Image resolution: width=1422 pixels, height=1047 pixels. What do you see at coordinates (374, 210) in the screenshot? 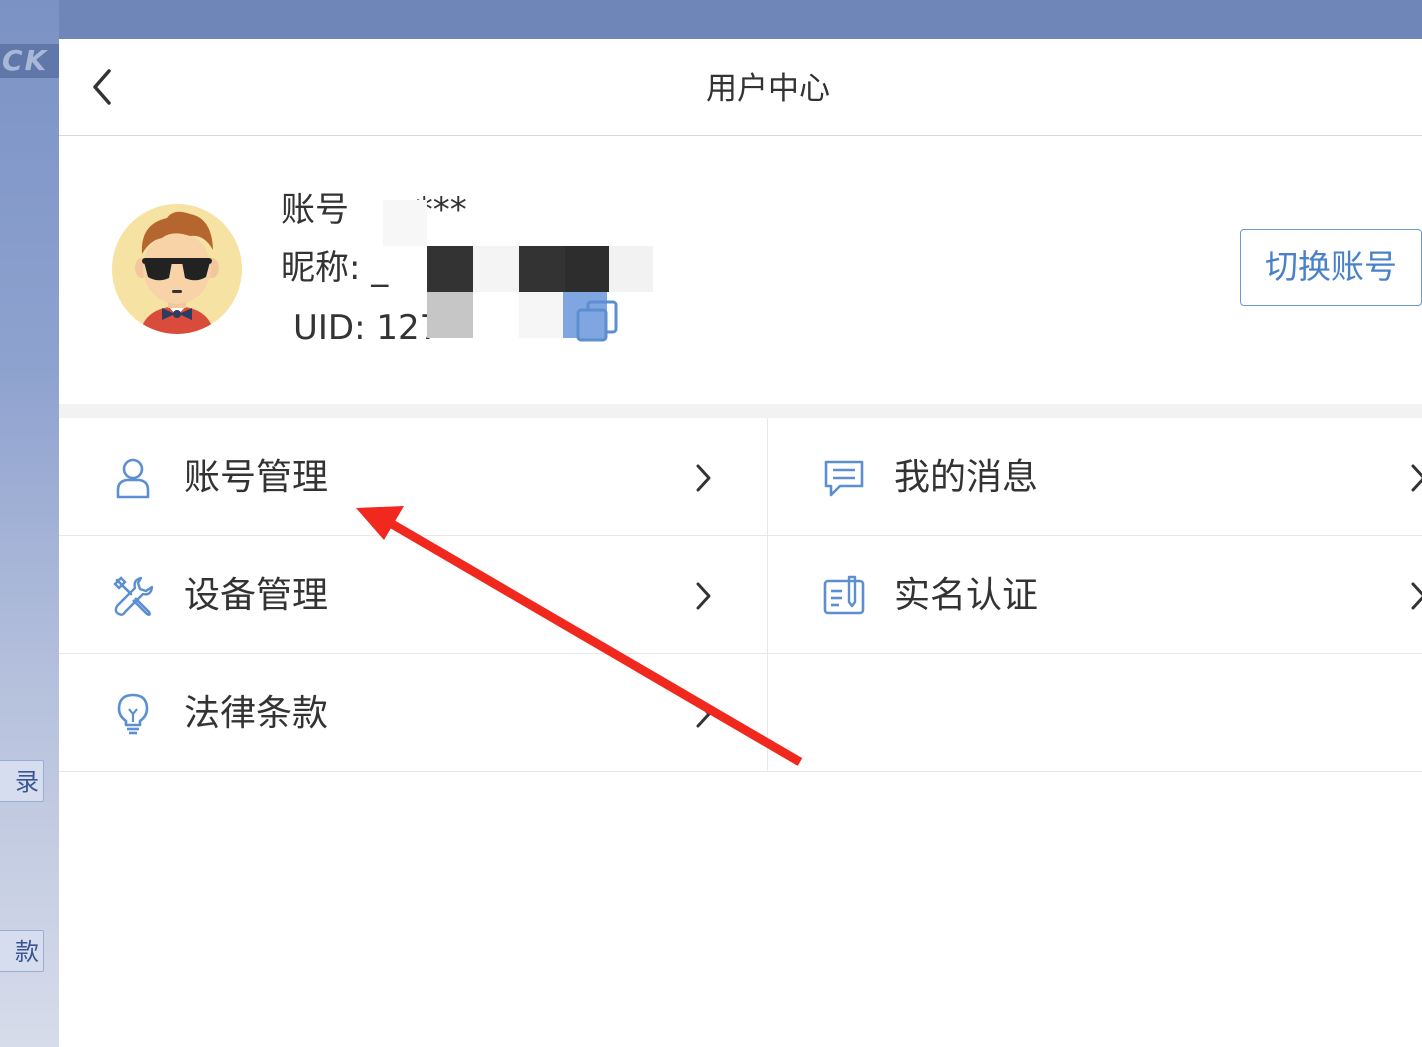
I see `account-line: 账号 o***` at bounding box center [374, 210].